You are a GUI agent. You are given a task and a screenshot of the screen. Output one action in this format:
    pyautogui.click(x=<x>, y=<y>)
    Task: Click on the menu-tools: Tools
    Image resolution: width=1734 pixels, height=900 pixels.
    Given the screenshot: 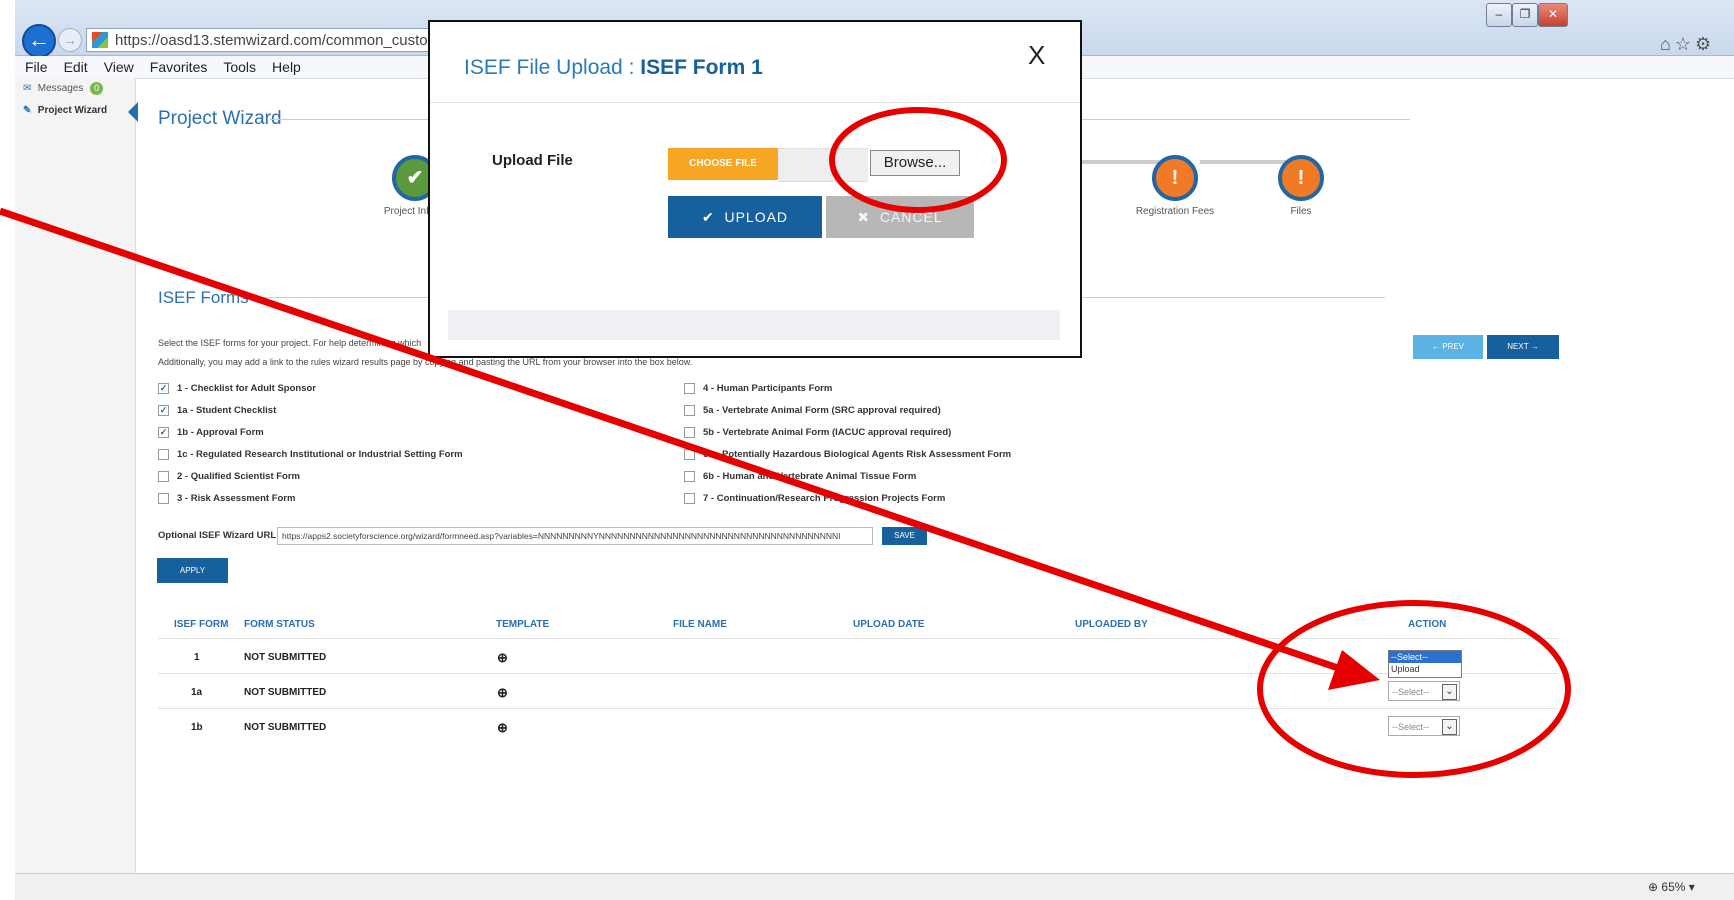 What is the action you would take?
    pyautogui.click(x=239, y=67)
    